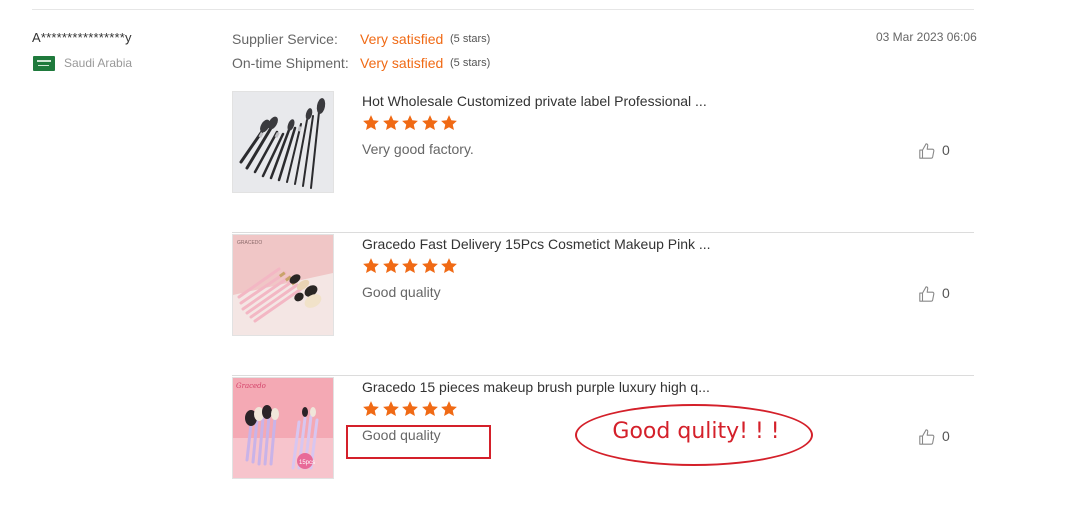  What do you see at coordinates (470, 63) in the screenshot?
I see `on-time-shipment-stars-text: (5 stars)` at bounding box center [470, 63].